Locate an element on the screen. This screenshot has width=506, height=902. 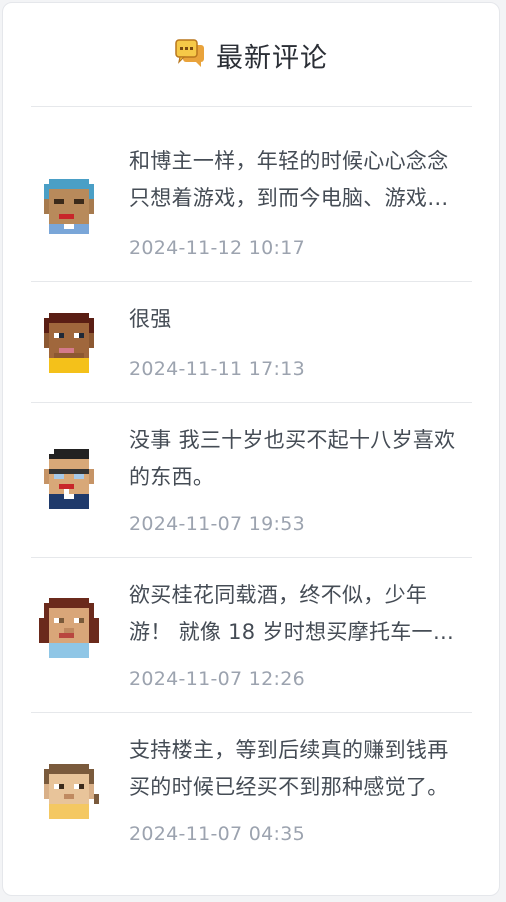
comment-time: 2024-11-07 19:53 is located at coordinates (217, 524).